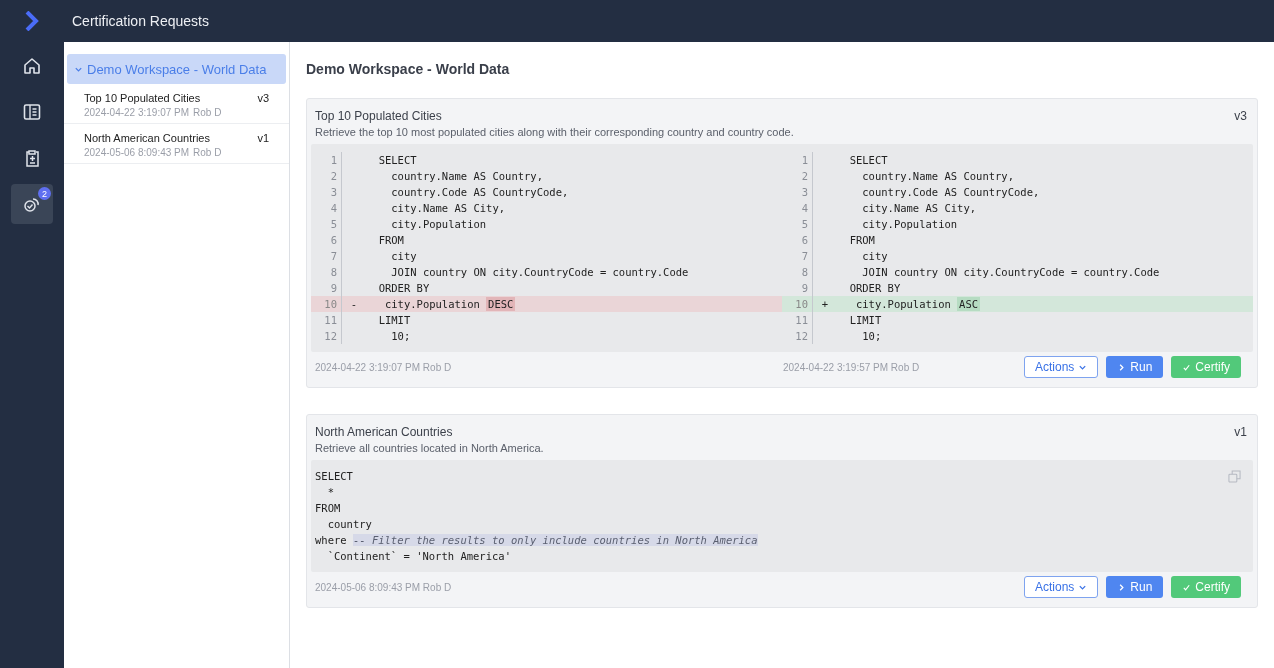 This screenshot has height=668, width=1274. I want to click on request-item: Top 10 Populated Cities v3 2024-04-22 3:19:07 PM Rob D, so click(176, 104).